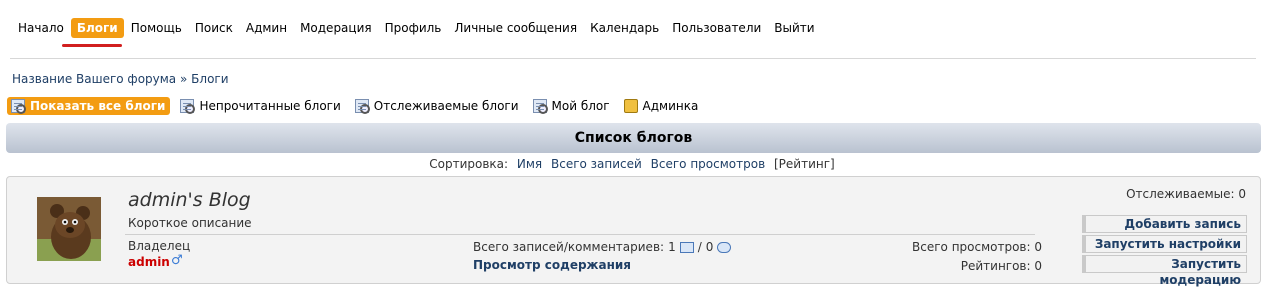 The height and width of the screenshot is (291, 1264). I want to click on show-all-blogs-button: Показать все блоги, so click(89, 106).